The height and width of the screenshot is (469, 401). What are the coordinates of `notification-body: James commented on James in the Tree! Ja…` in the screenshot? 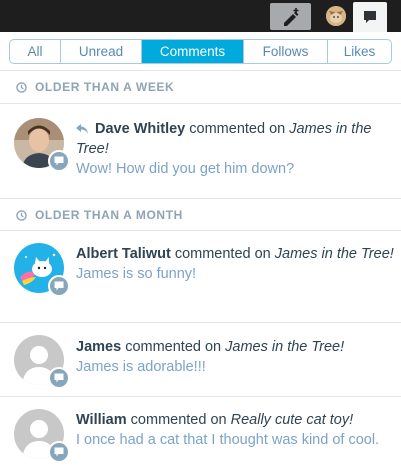 It's located at (236, 357).